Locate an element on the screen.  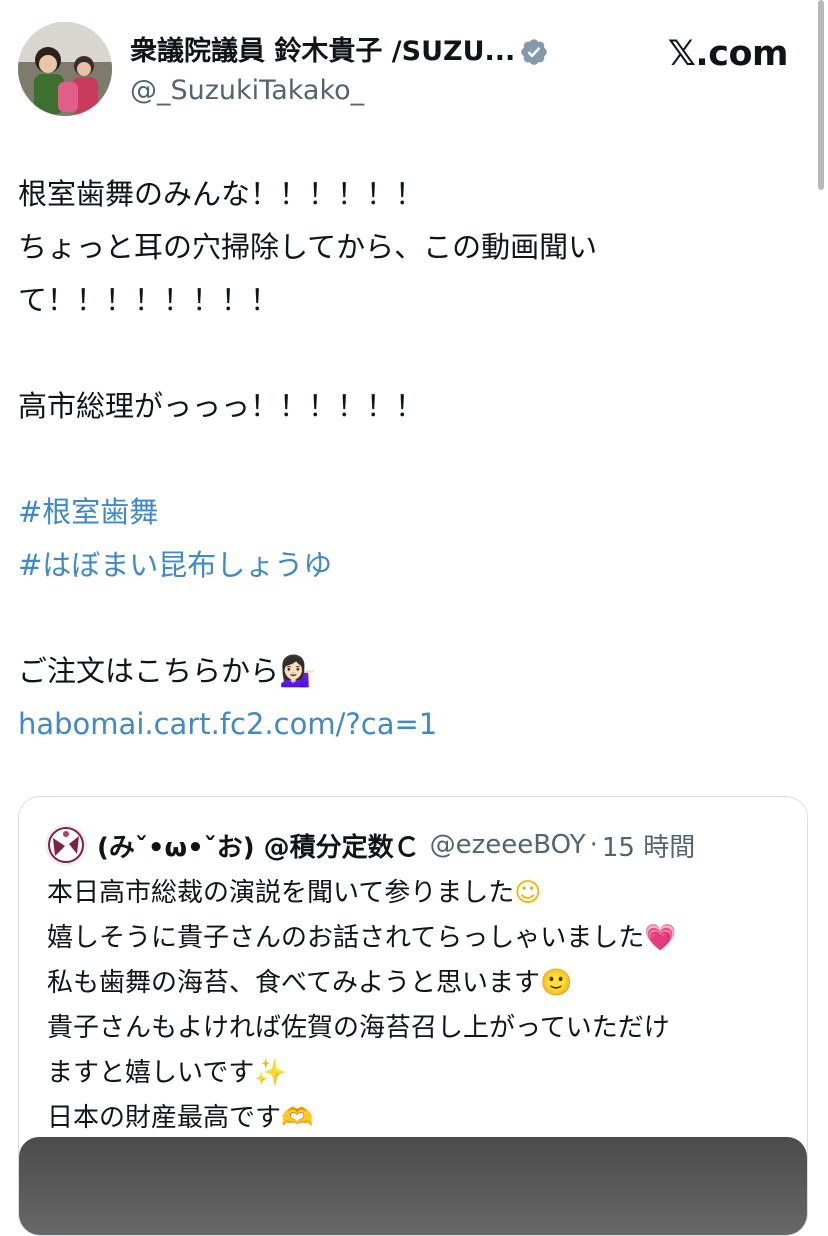
tweet-line: 高市総理がっっっ！！！！！！ is located at coordinates (221, 406).